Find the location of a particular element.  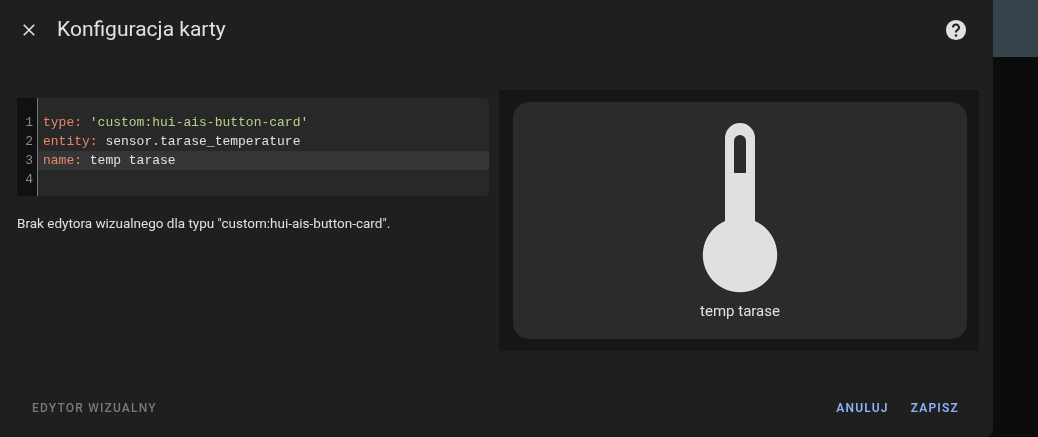

background-panel is located at coordinates (1015, 28).